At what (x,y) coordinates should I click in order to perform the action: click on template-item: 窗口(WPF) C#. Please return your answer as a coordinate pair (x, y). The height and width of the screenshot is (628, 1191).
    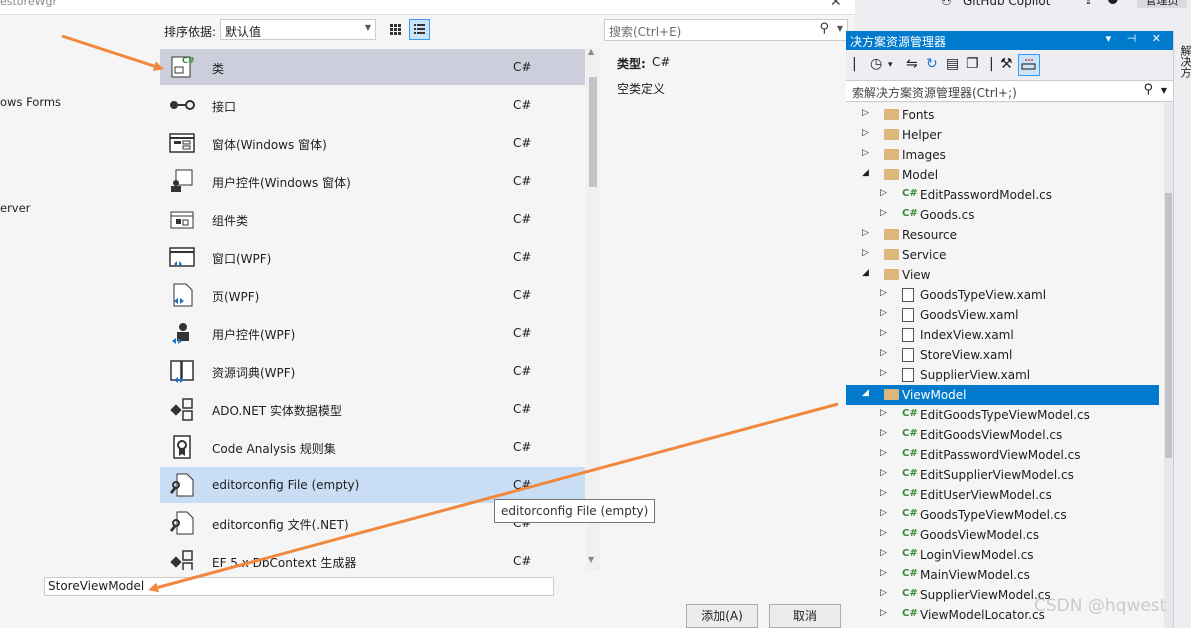
    Looking at the image, I should click on (372, 257).